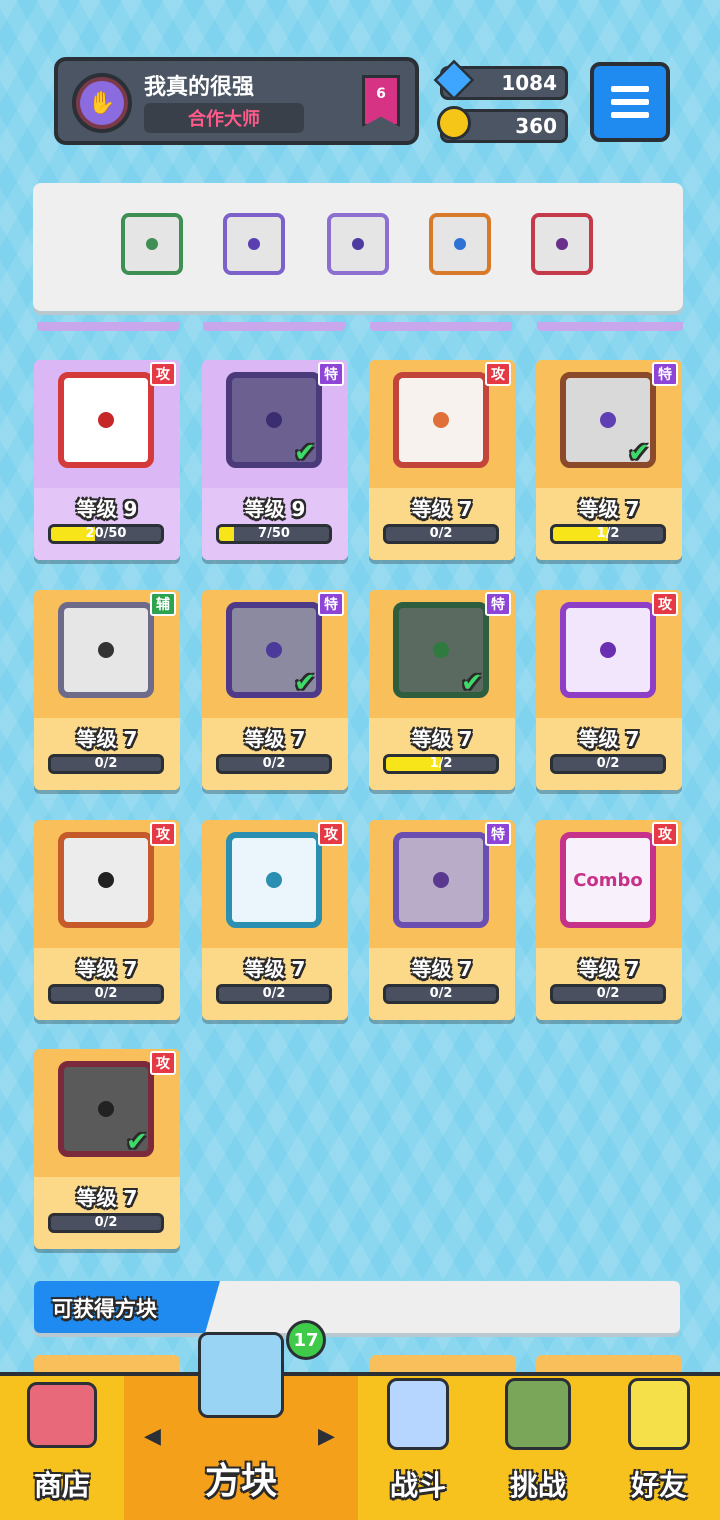  I want to click on block-card: 攻 ✔ 等级 7 0/2, so click(107, 1149).